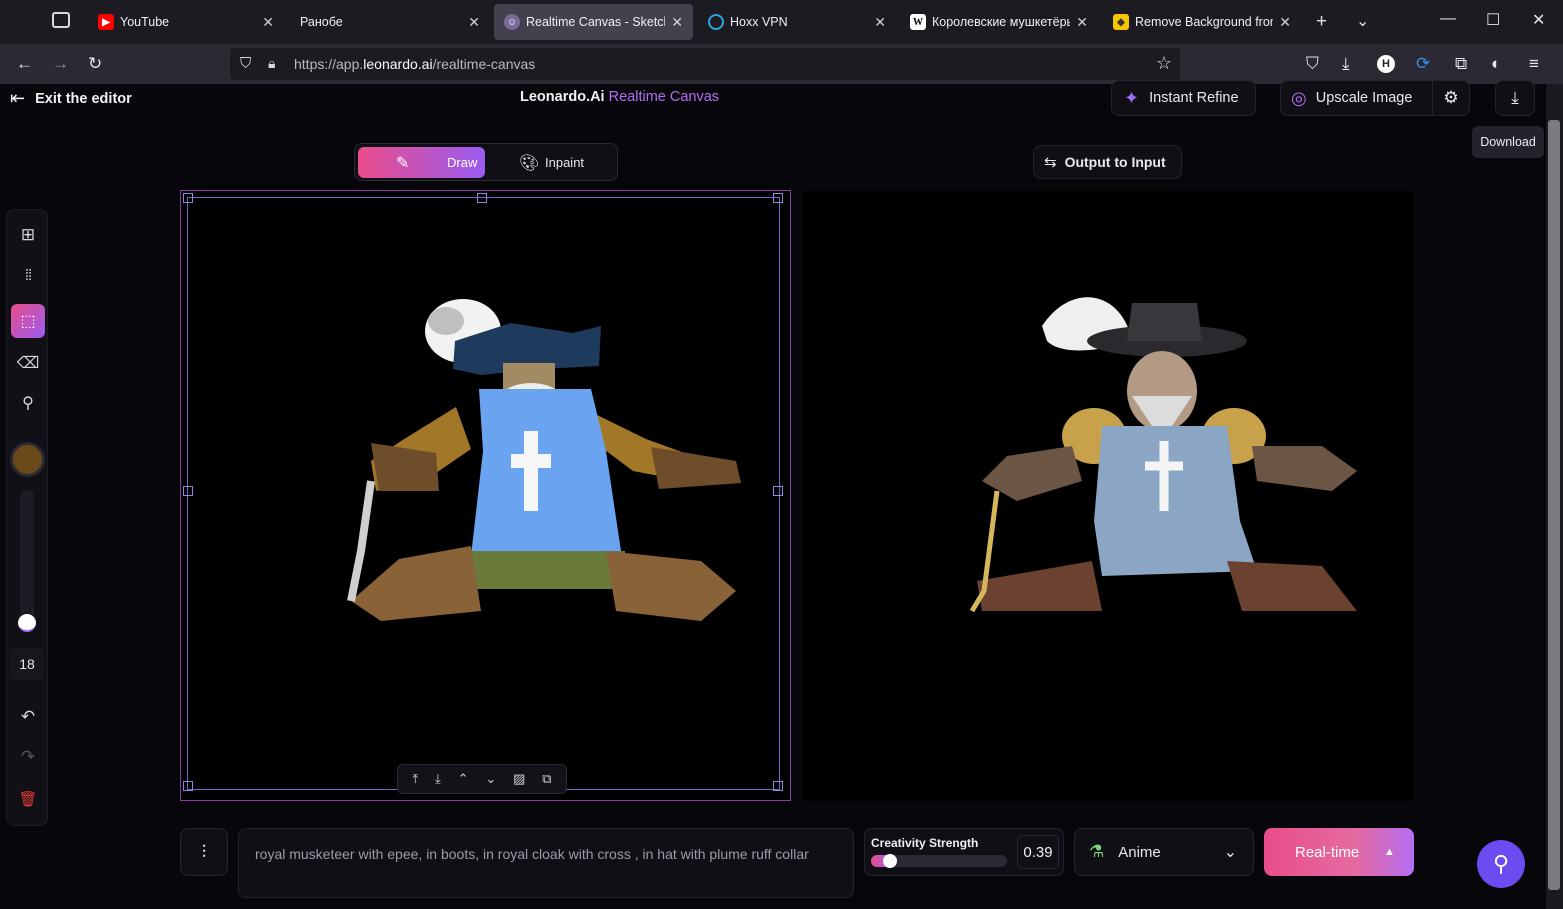  I want to click on redo-button: ↷, so click(28, 757).